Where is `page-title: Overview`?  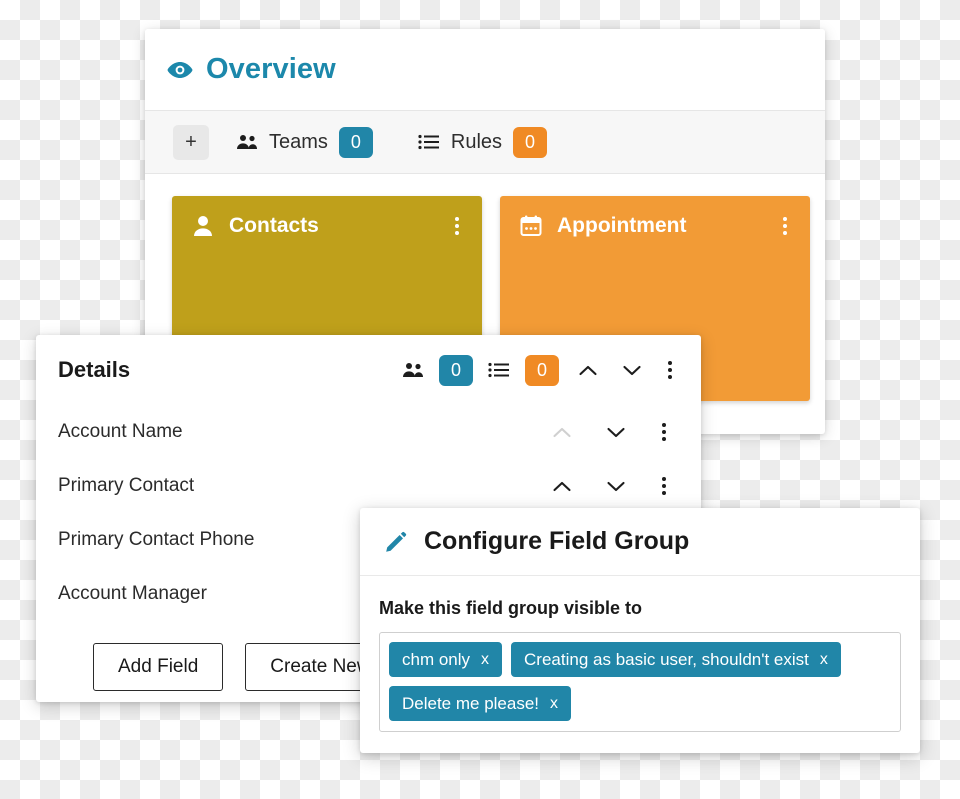 page-title: Overview is located at coordinates (271, 69).